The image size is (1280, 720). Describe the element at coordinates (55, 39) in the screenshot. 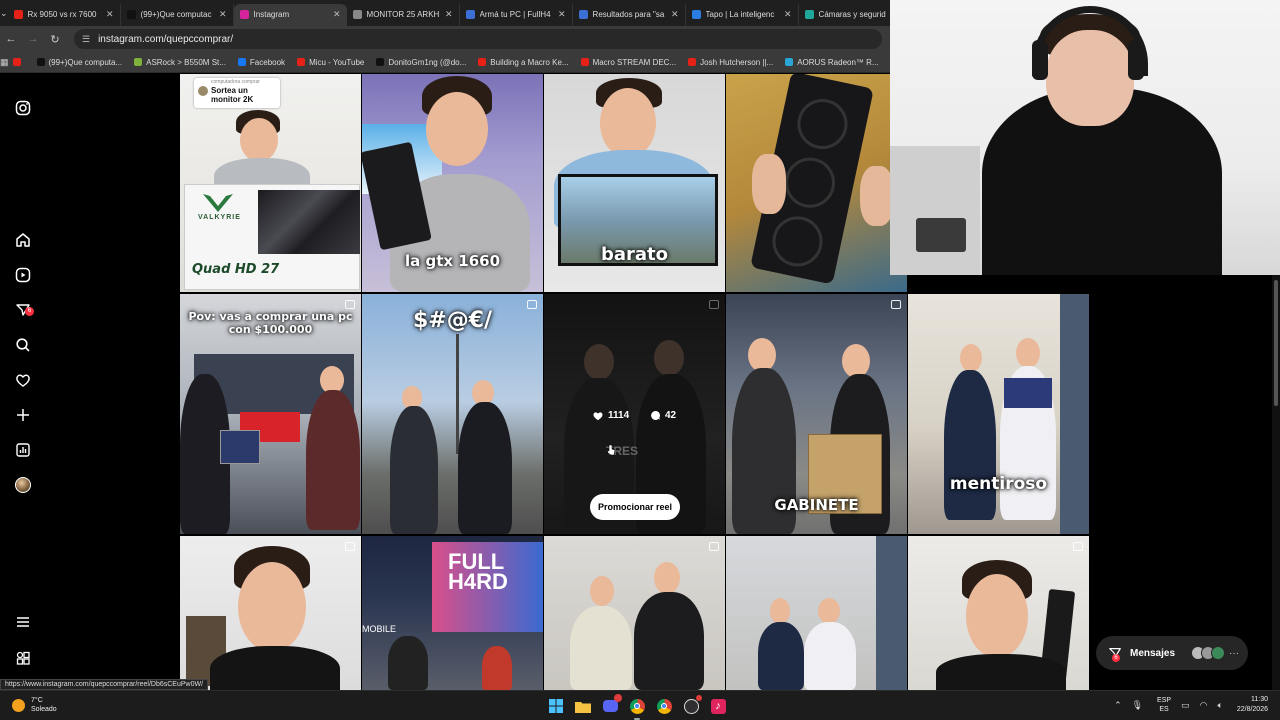

I see `reload-icon: ↻` at that location.